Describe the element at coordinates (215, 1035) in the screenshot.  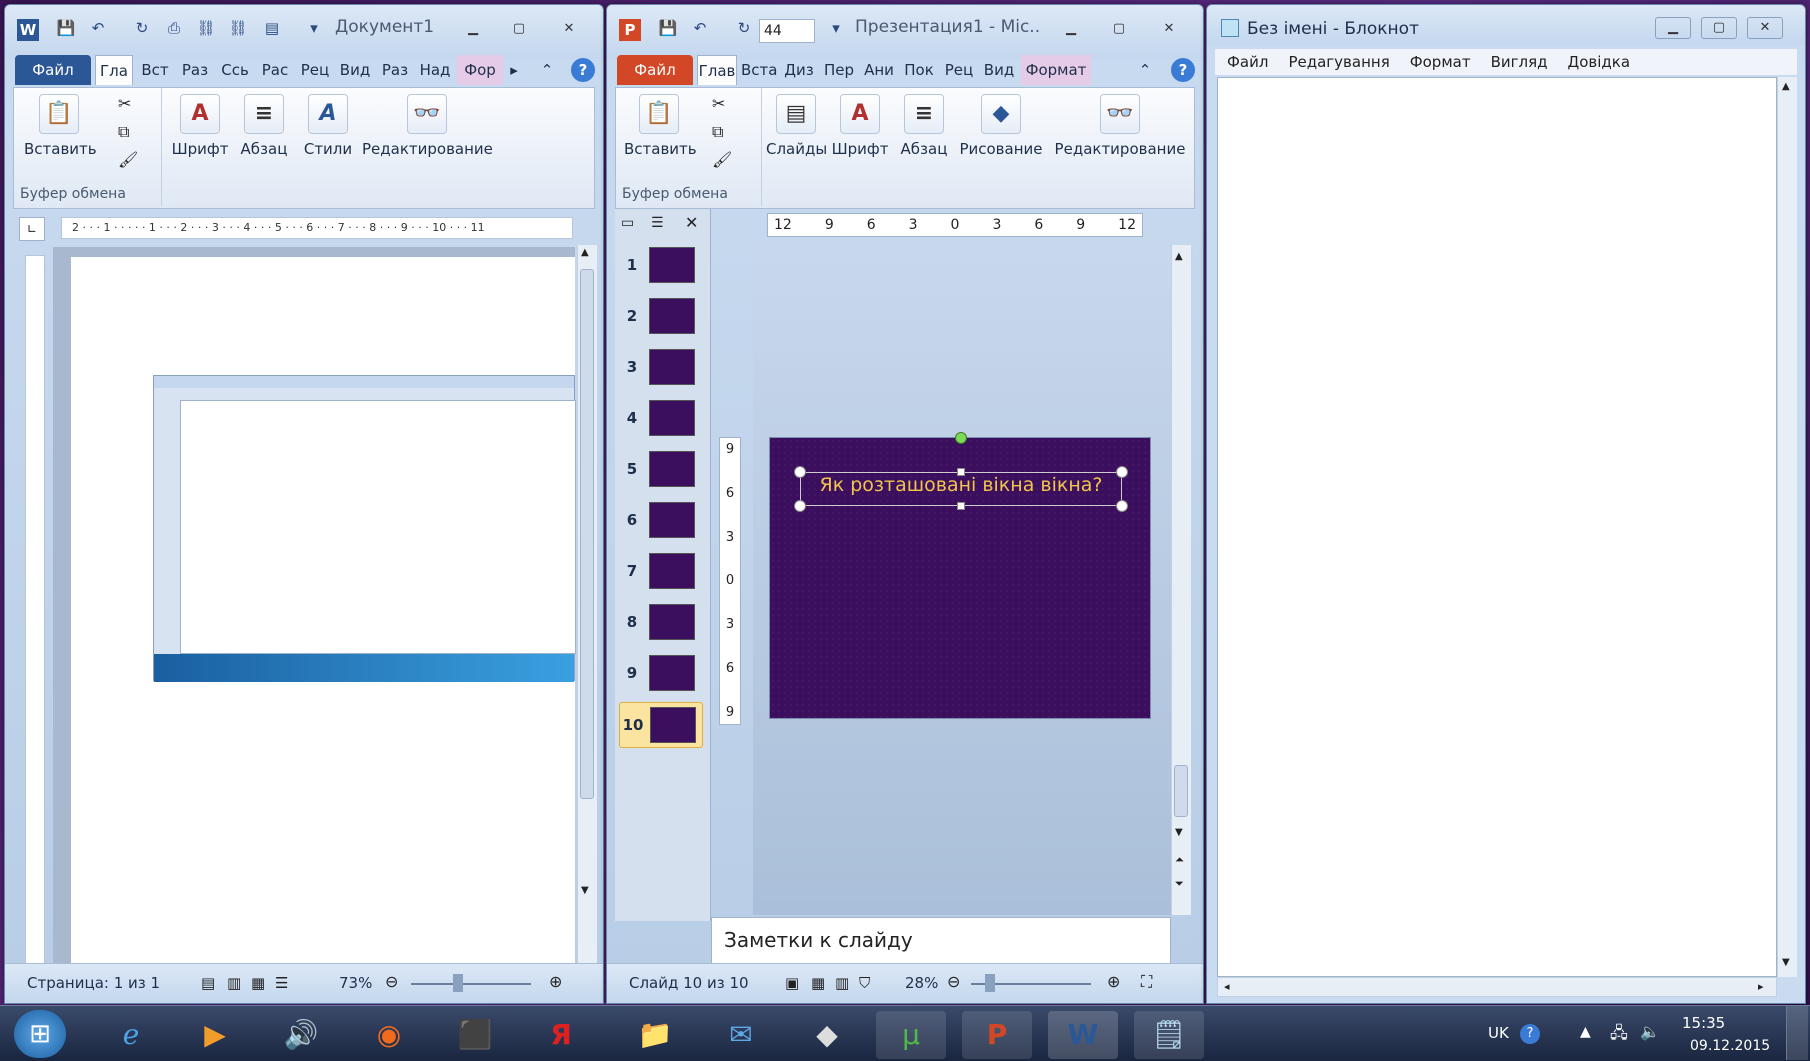
I see `media-player-icon: ▶` at that location.